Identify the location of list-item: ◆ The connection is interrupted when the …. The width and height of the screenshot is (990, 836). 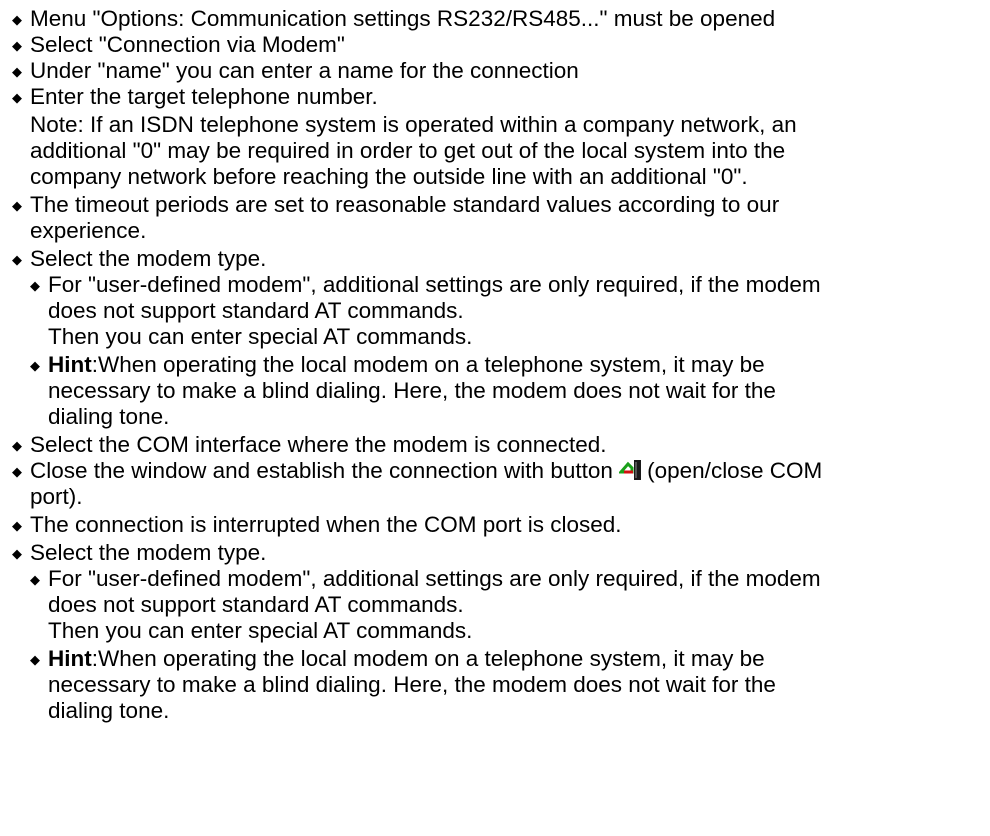
(317, 525).